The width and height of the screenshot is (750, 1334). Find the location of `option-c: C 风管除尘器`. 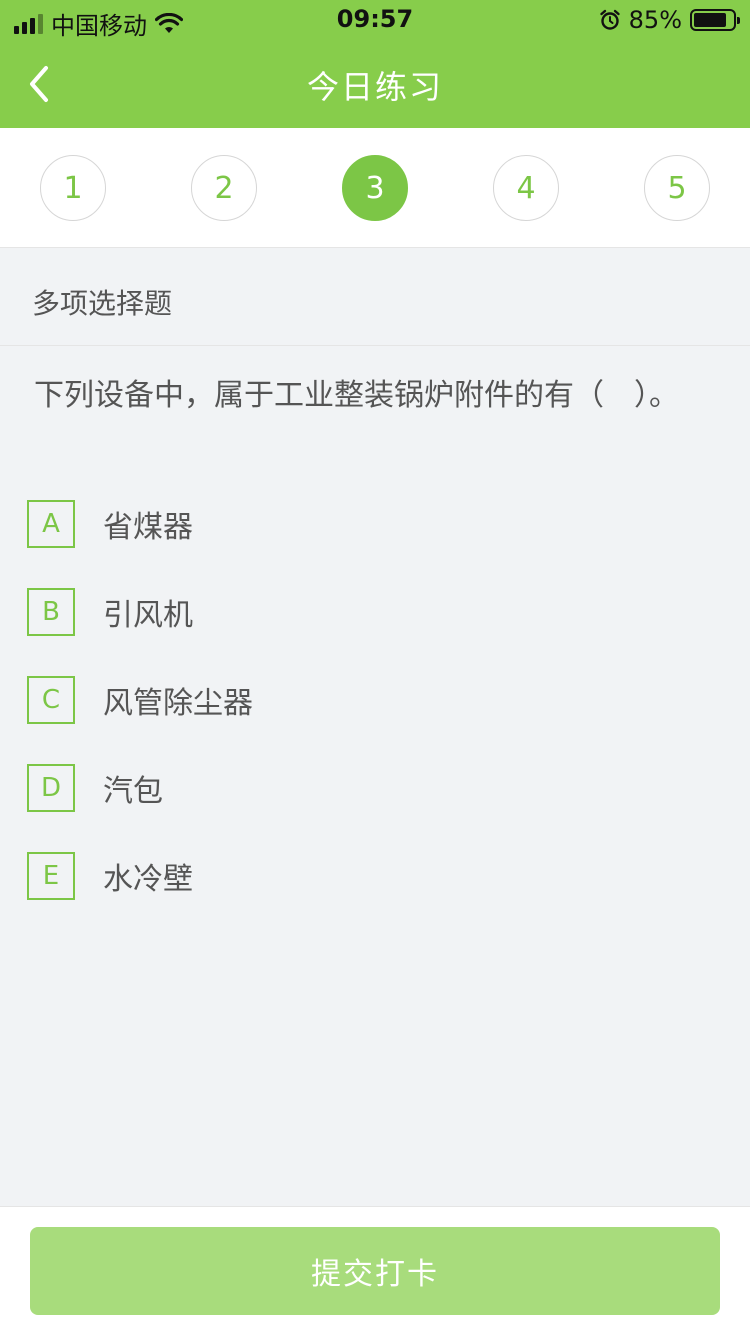

option-c: C 风管除尘器 is located at coordinates (140, 700).